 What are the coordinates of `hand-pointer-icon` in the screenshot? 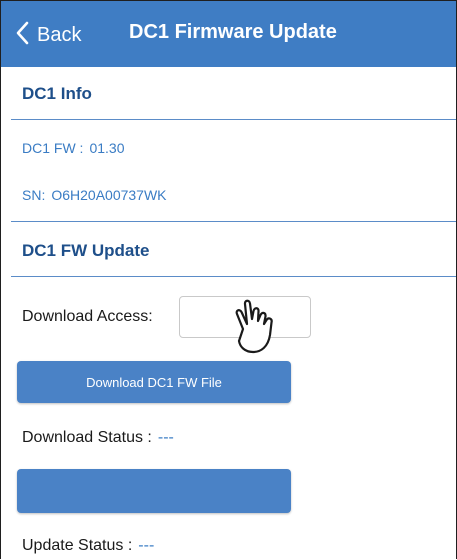 It's located at (254, 326).